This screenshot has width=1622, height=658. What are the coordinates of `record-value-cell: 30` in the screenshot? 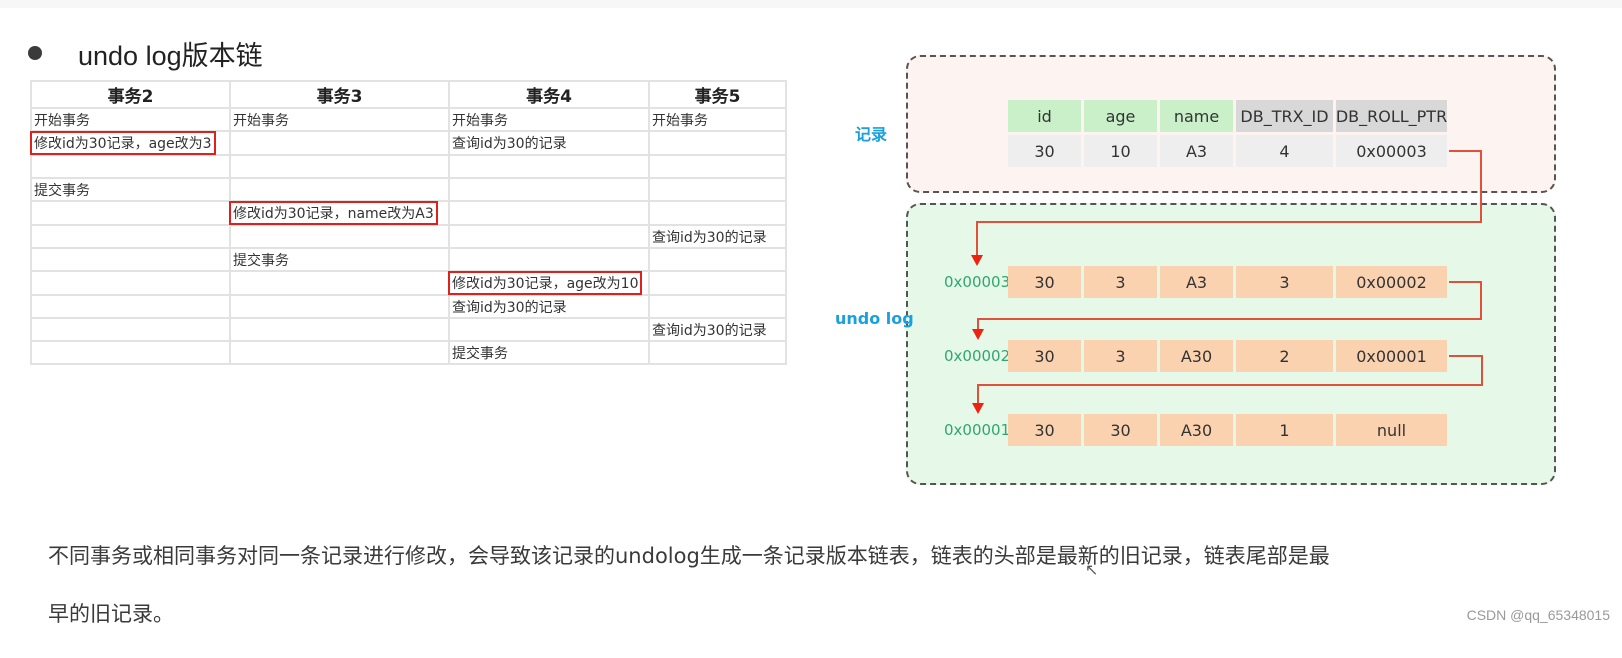 It's located at (1044, 151).